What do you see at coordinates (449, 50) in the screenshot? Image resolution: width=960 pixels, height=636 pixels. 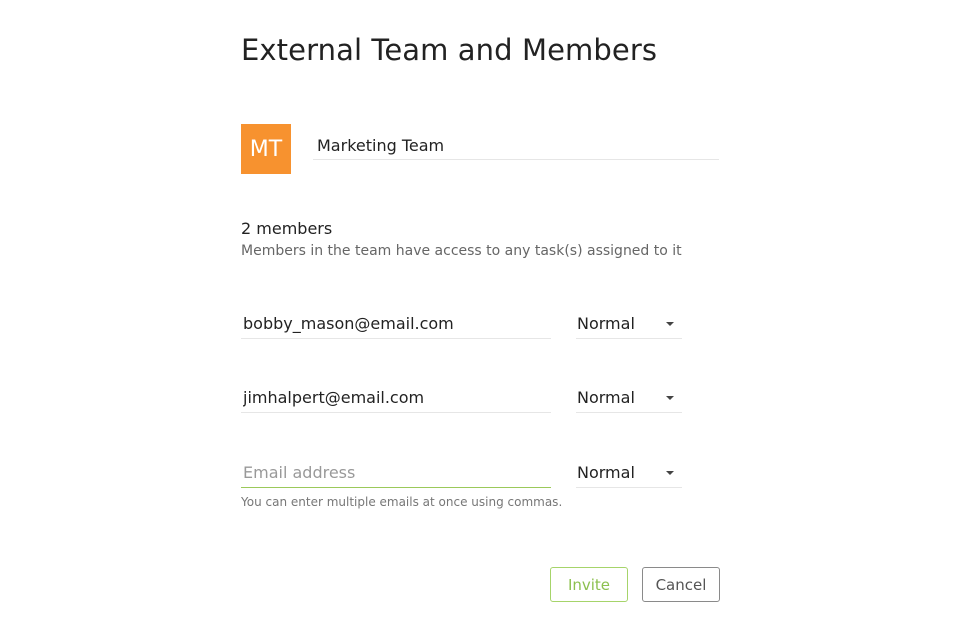 I see `page-title: External Team and Members` at bounding box center [449, 50].